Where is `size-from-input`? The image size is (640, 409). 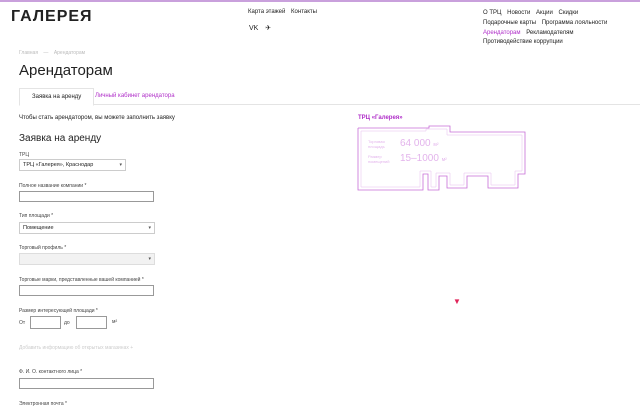 size-from-input is located at coordinates (45, 322).